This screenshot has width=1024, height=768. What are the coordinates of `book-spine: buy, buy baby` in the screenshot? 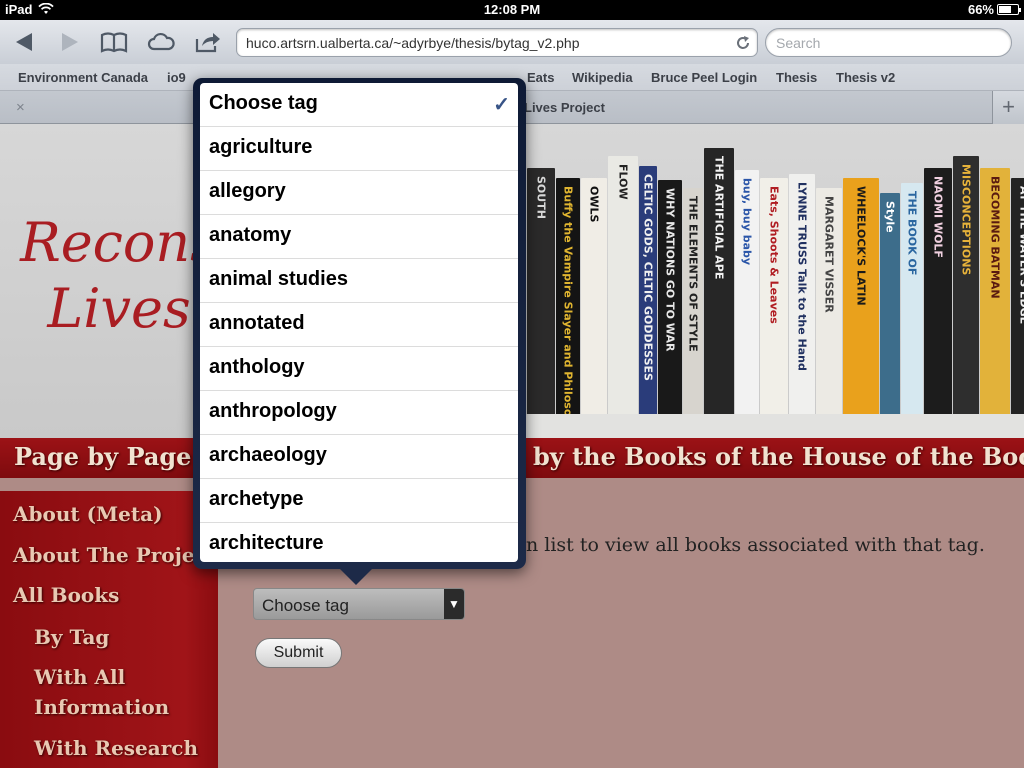 It's located at (747, 294).